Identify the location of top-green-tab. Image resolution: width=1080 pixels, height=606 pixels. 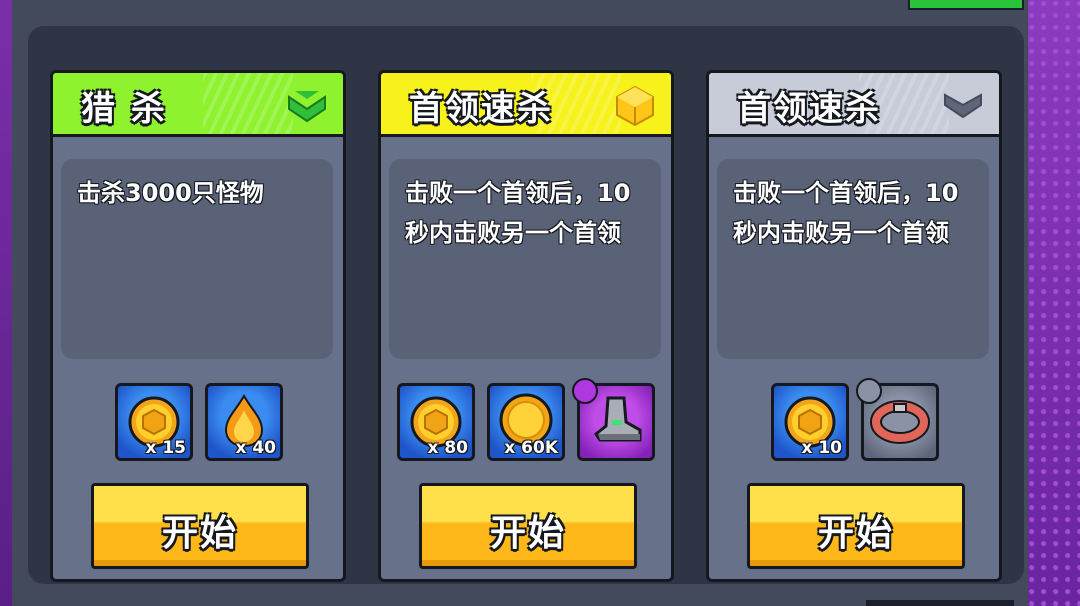
(966, 5).